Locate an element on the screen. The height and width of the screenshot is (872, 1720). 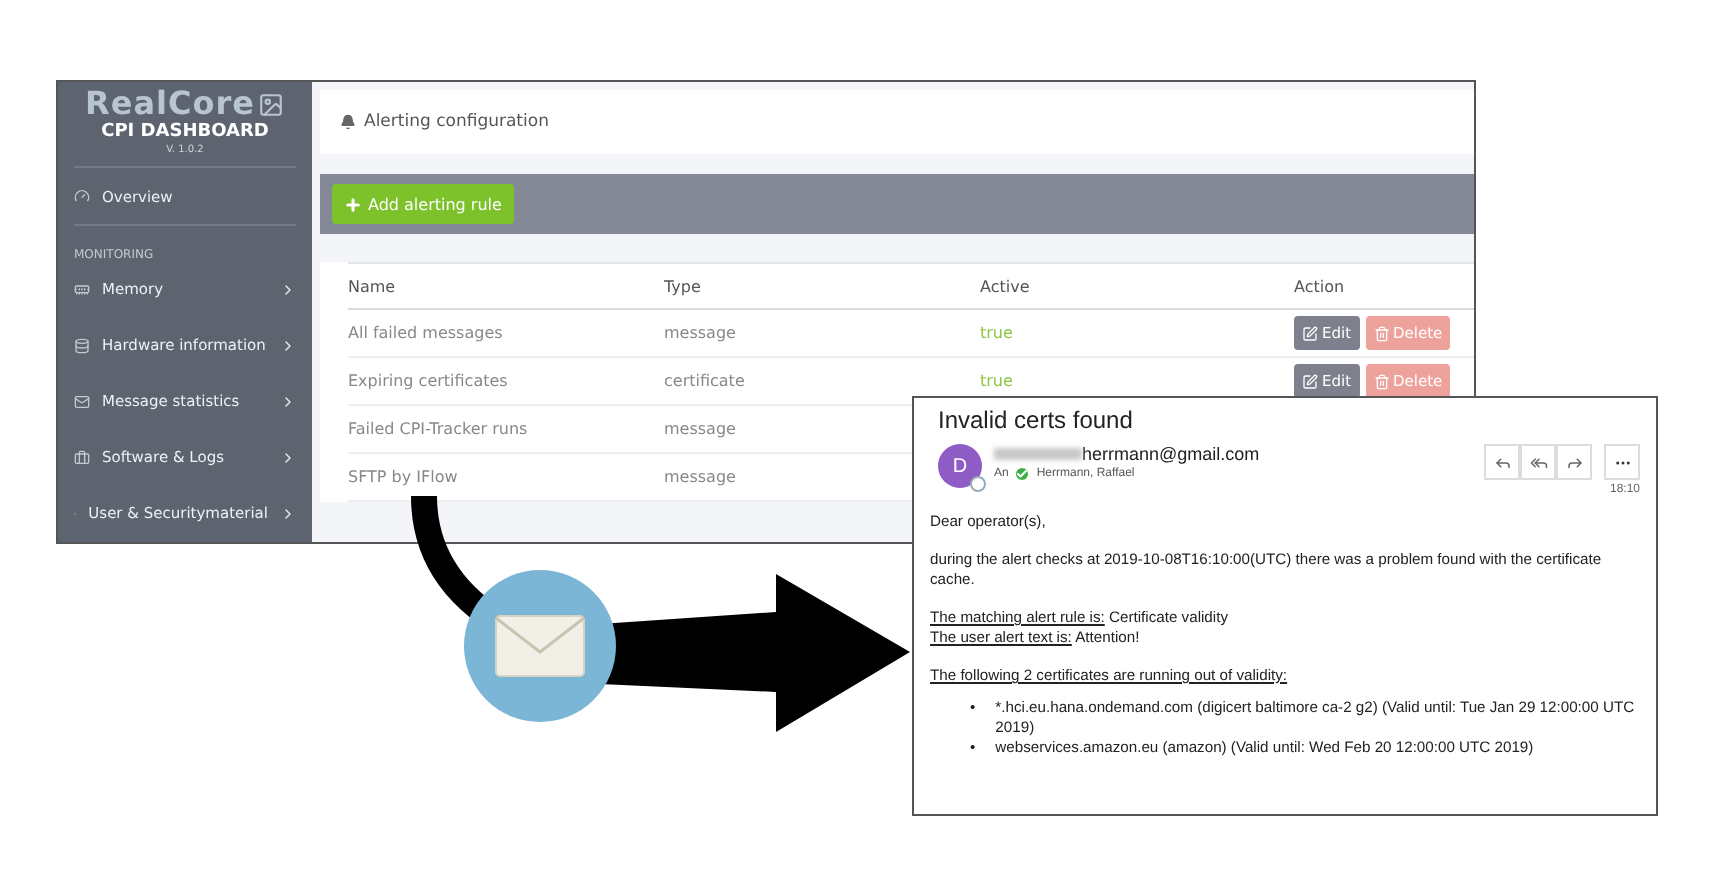
logo-icon is located at coordinates (271, 104).